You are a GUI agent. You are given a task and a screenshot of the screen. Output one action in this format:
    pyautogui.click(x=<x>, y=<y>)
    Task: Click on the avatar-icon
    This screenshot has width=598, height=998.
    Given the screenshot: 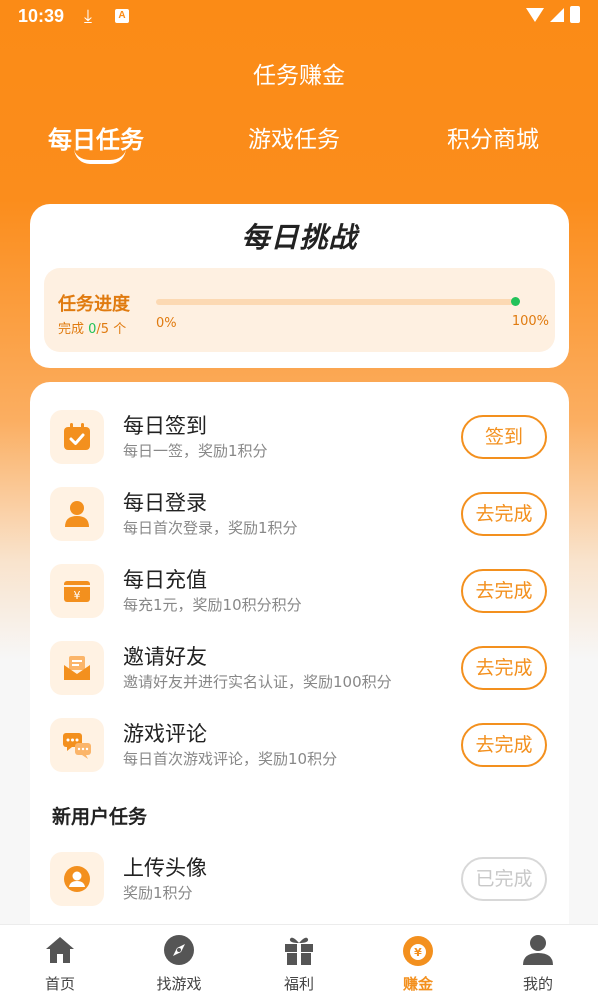 What is the action you would take?
    pyautogui.click(x=77, y=879)
    